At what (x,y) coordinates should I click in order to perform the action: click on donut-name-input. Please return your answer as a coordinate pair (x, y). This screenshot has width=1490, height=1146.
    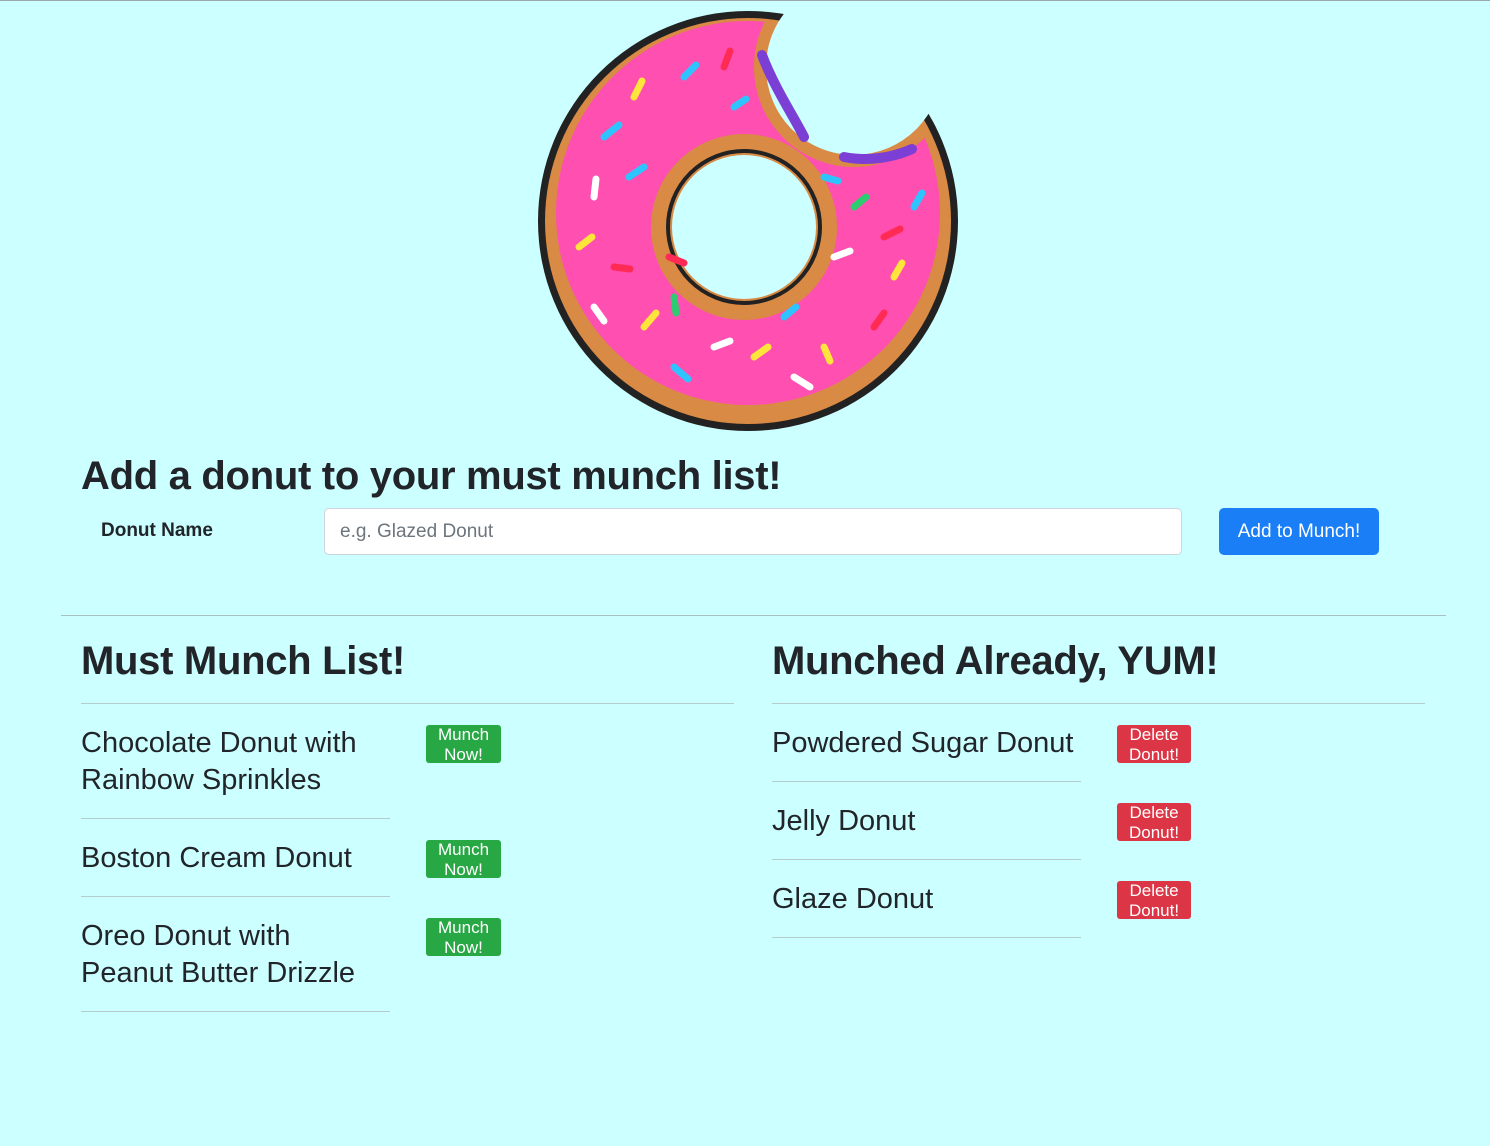
    Looking at the image, I should click on (753, 531).